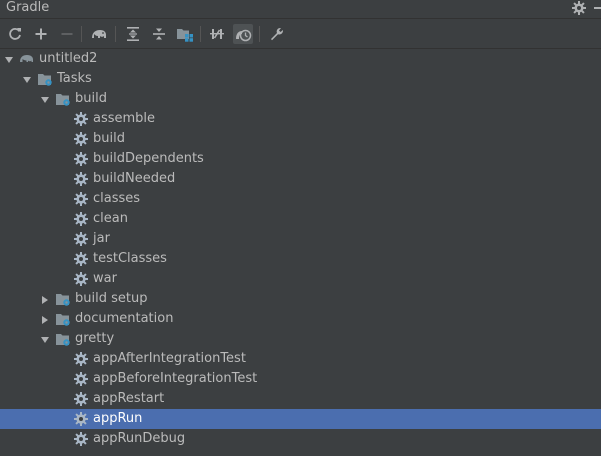 The image size is (601, 456). I want to click on tree-node-label: untitled2, so click(68, 58).